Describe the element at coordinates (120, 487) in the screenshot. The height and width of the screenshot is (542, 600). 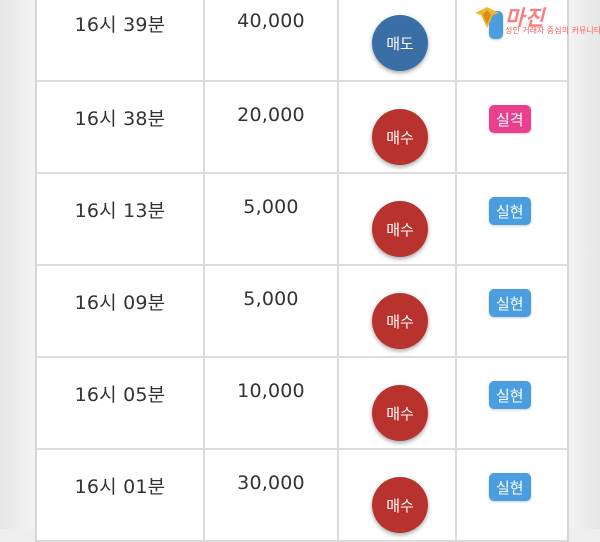
I see `trade-time: 16시 01분` at that location.